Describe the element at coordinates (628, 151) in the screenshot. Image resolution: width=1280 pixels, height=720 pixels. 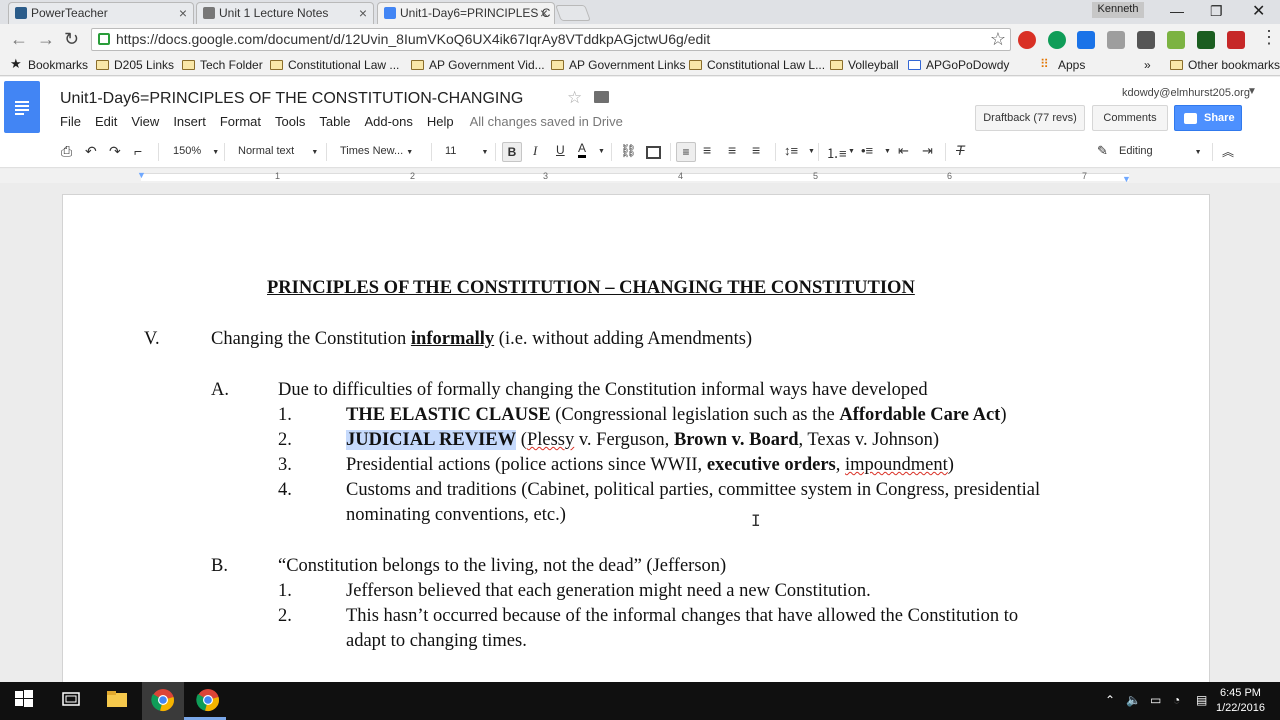
I see `link-icon: ⛓` at that location.